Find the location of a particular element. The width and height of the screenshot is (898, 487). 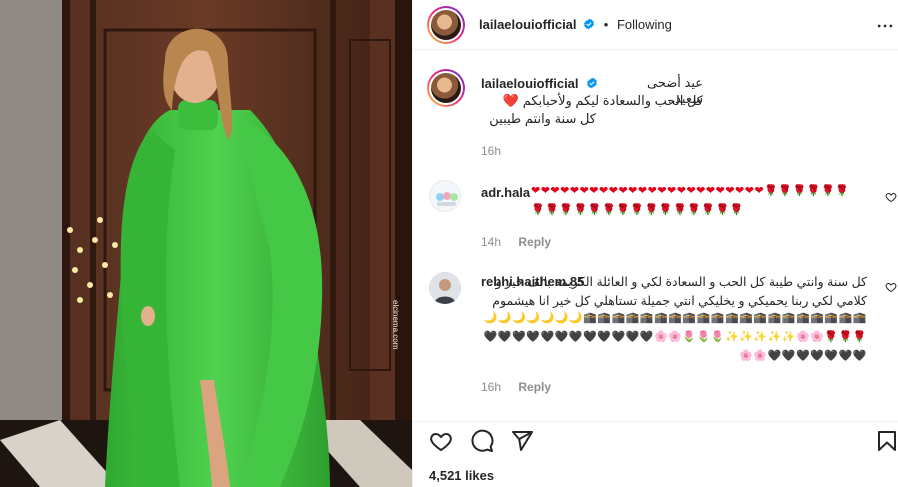

comment-timestamp: 16h is located at coordinates (491, 387).